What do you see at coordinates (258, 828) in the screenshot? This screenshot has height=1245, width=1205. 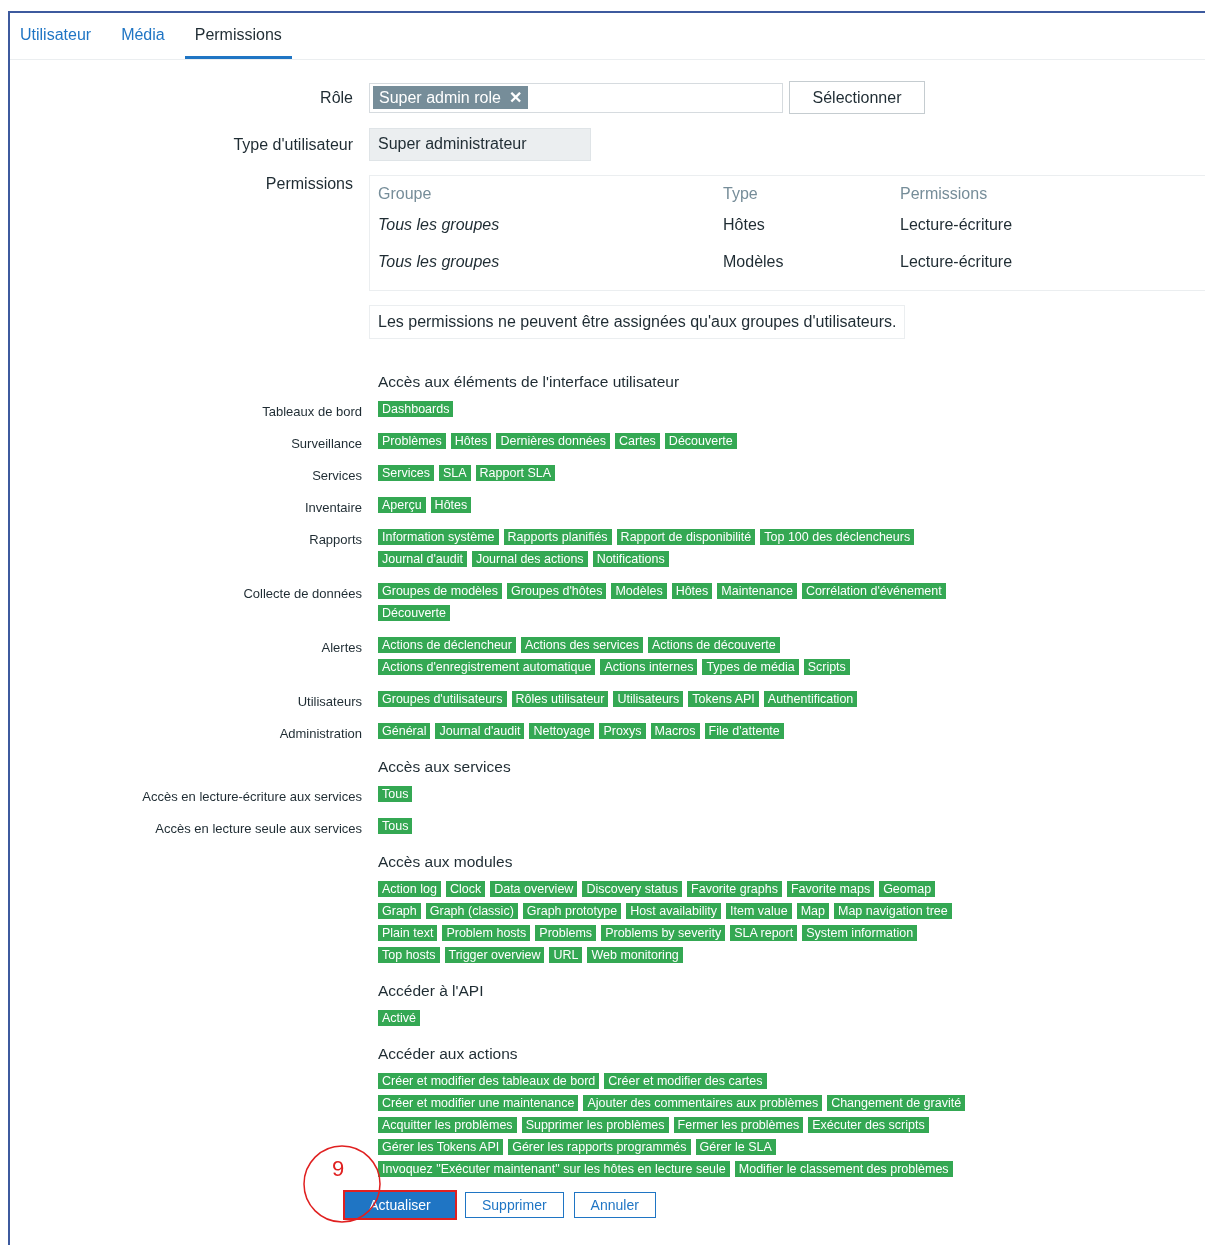 I see `row-label: Accès en lecture seule aux services` at bounding box center [258, 828].